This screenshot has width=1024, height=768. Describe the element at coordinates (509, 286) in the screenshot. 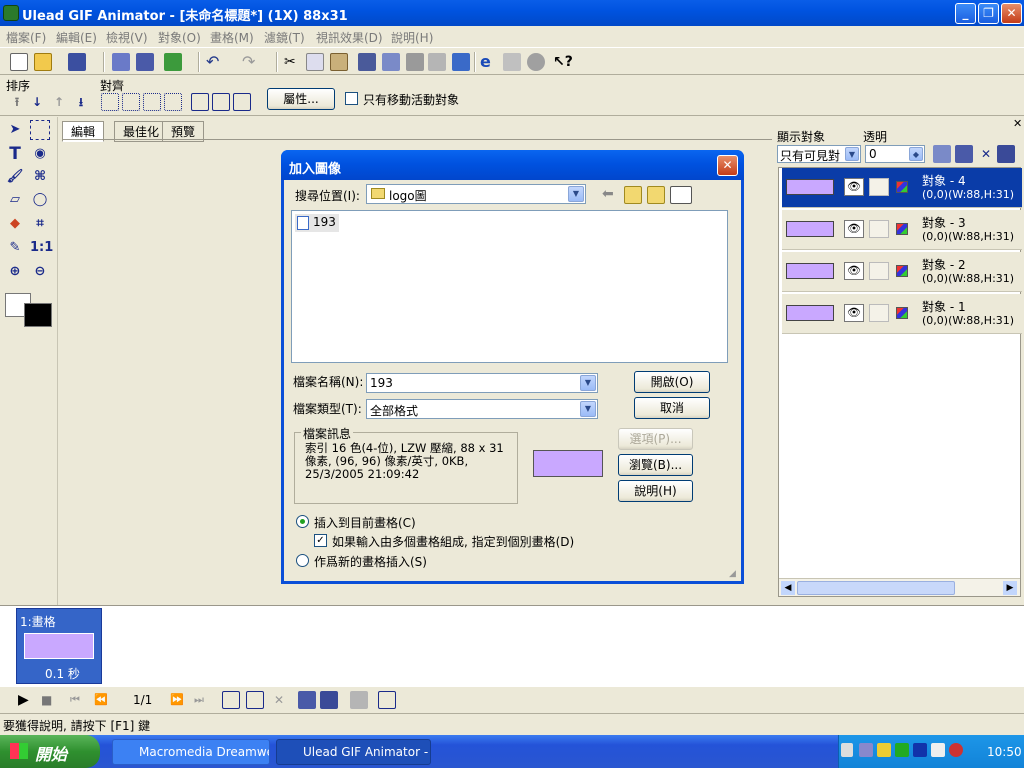

I see `file-list: 193` at that location.